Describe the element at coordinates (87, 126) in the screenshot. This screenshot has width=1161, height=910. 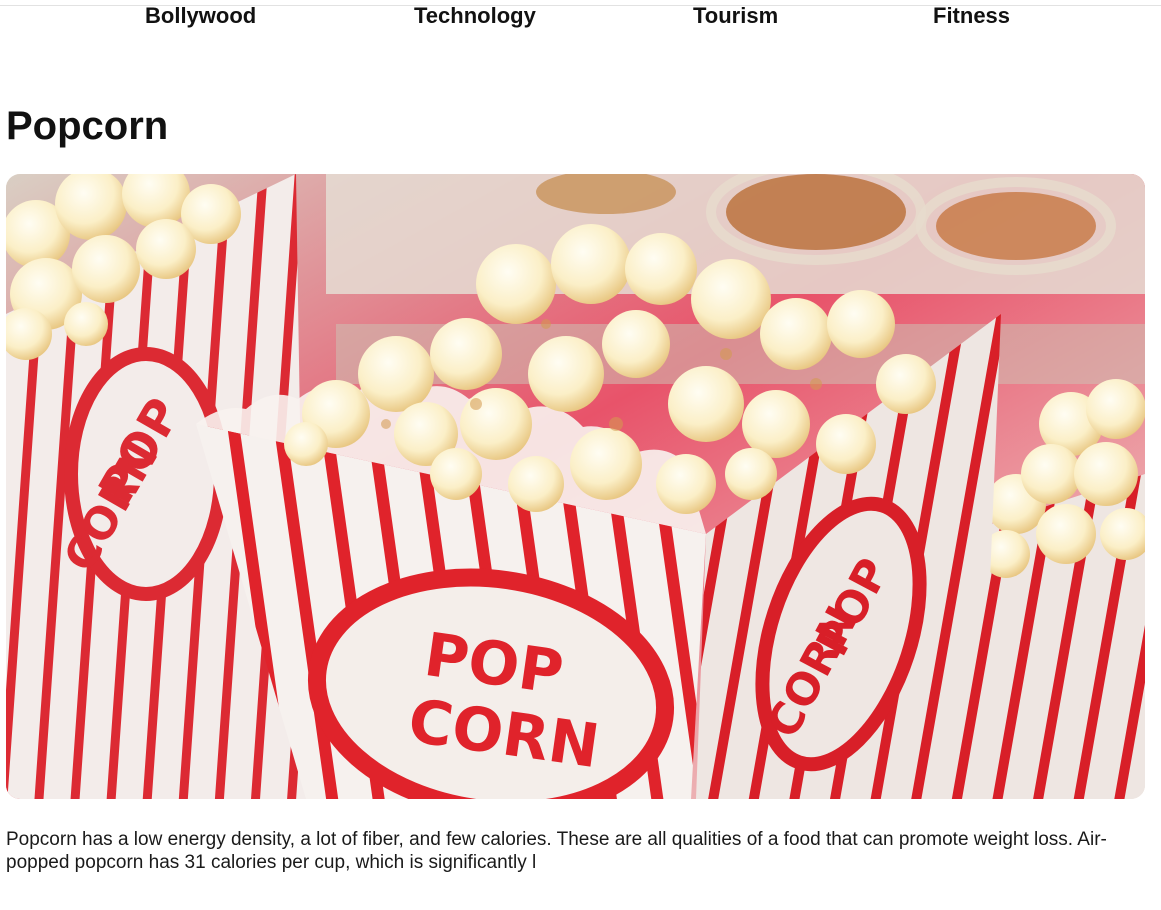
I see `article-title: Popcorn` at that location.